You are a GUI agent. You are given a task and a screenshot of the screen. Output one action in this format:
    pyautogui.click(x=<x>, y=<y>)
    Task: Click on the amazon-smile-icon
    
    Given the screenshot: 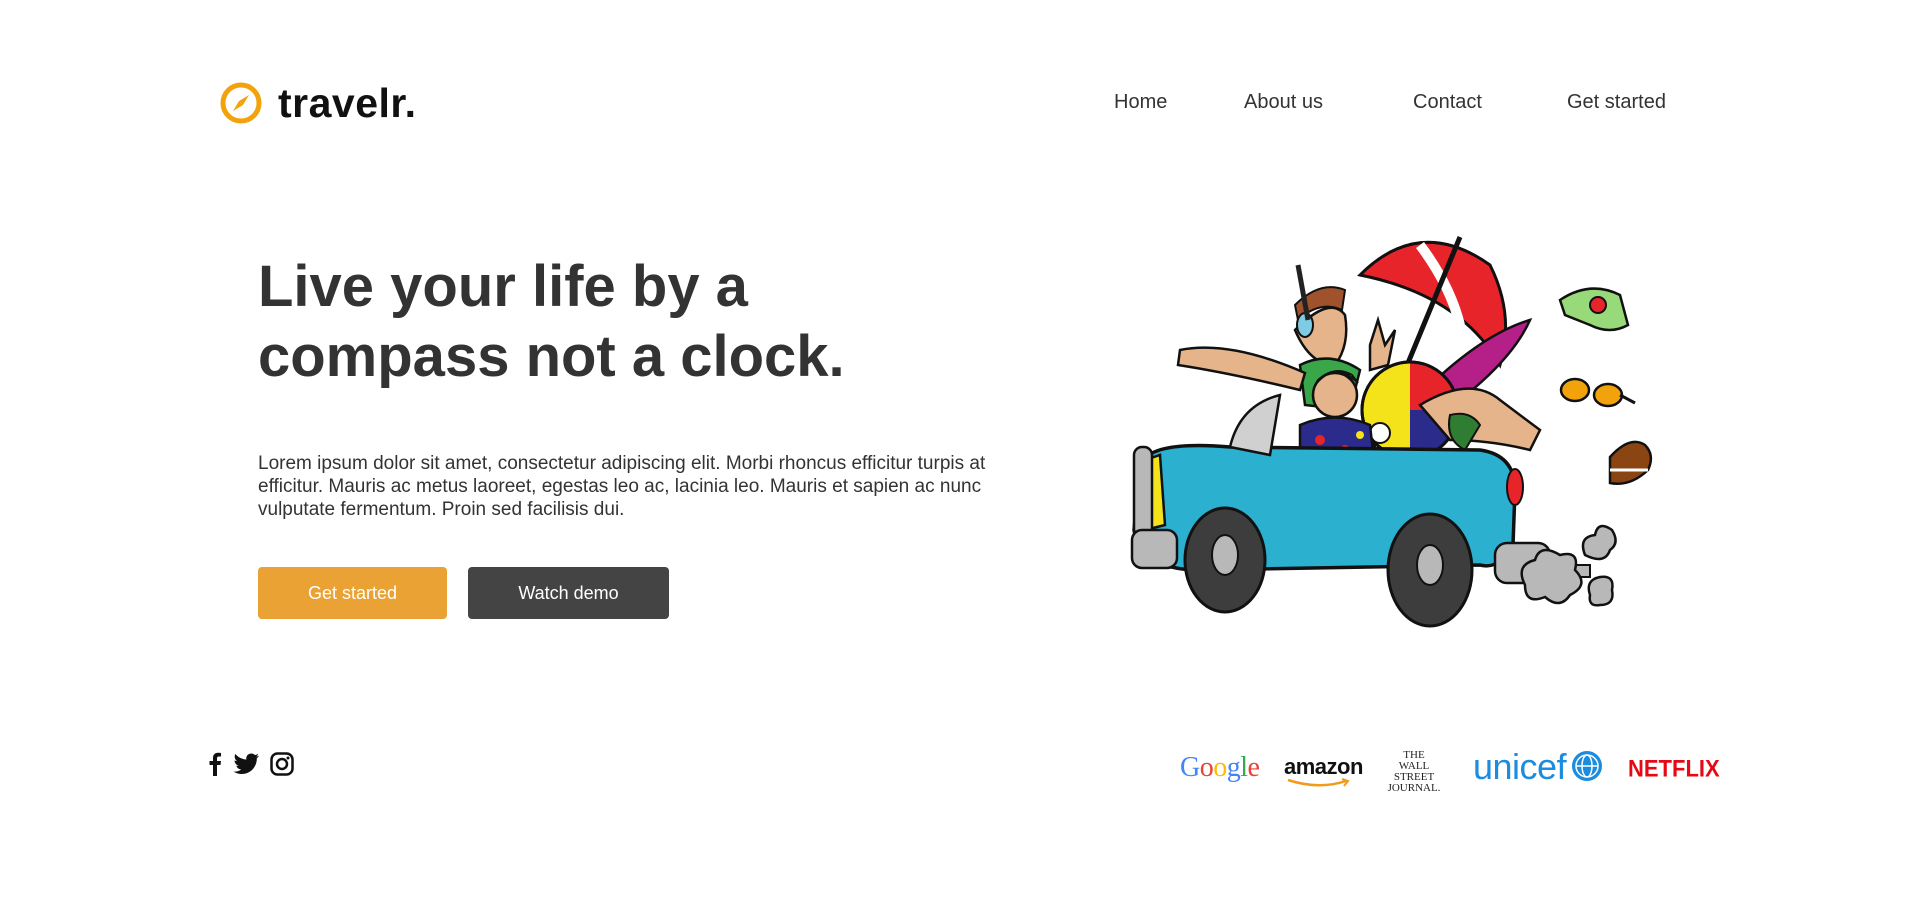 What is the action you would take?
    pyautogui.click(x=1318, y=782)
    